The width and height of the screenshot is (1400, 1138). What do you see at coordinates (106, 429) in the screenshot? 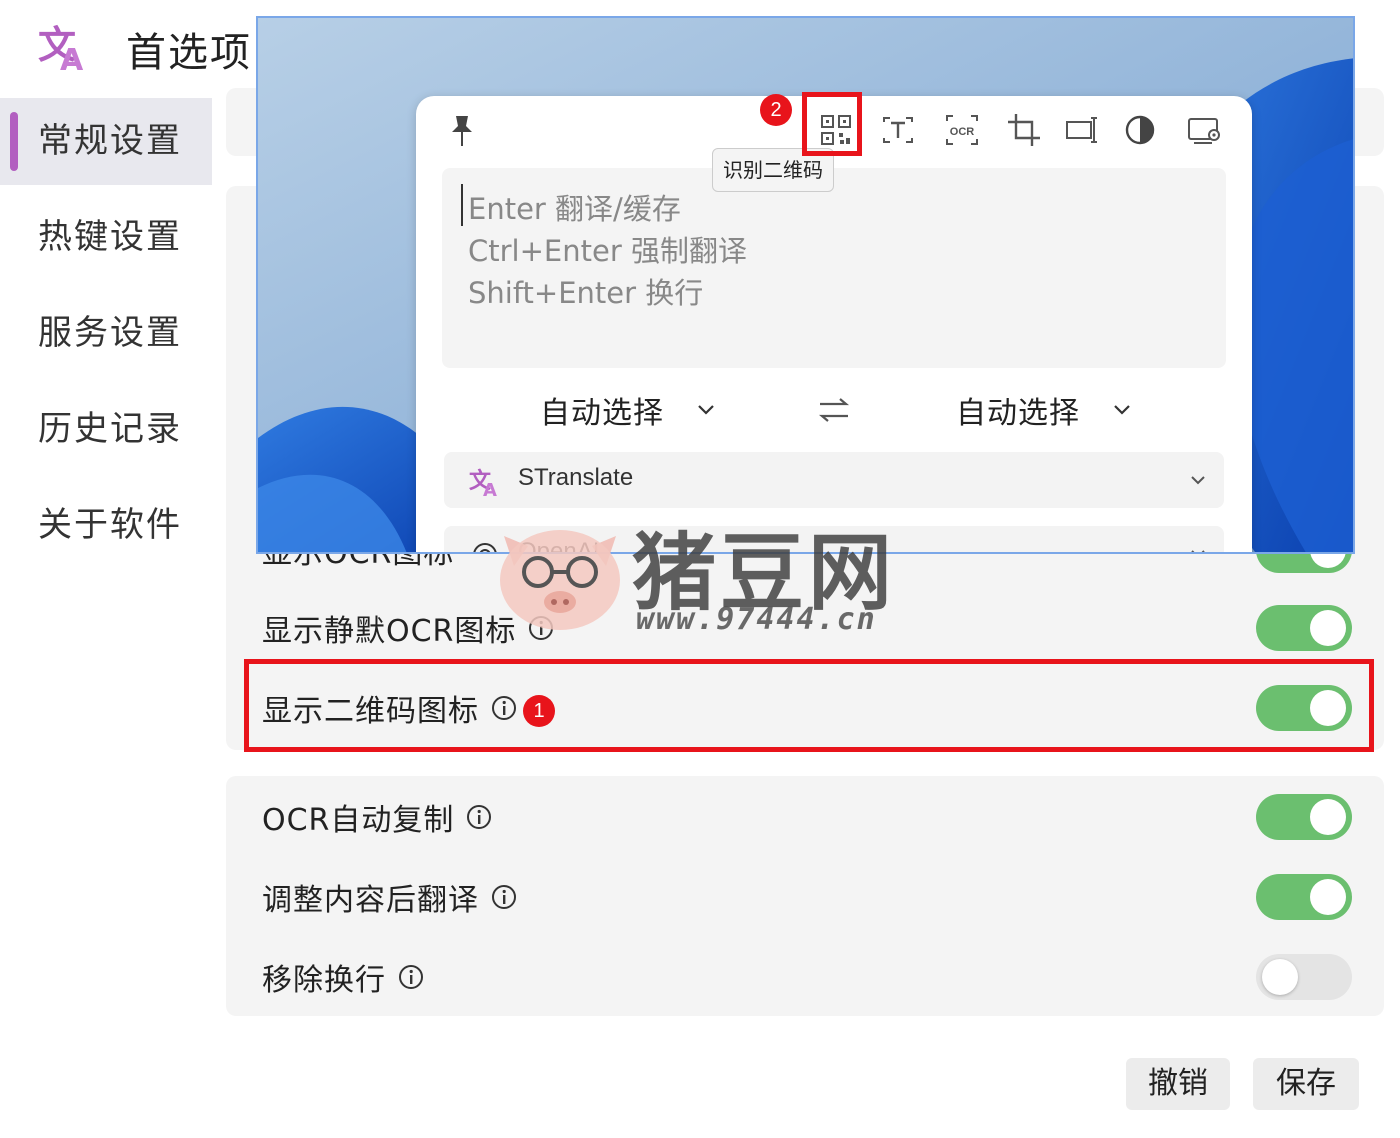
I see `sidebar-item-history: 历史记录` at bounding box center [106, 429].